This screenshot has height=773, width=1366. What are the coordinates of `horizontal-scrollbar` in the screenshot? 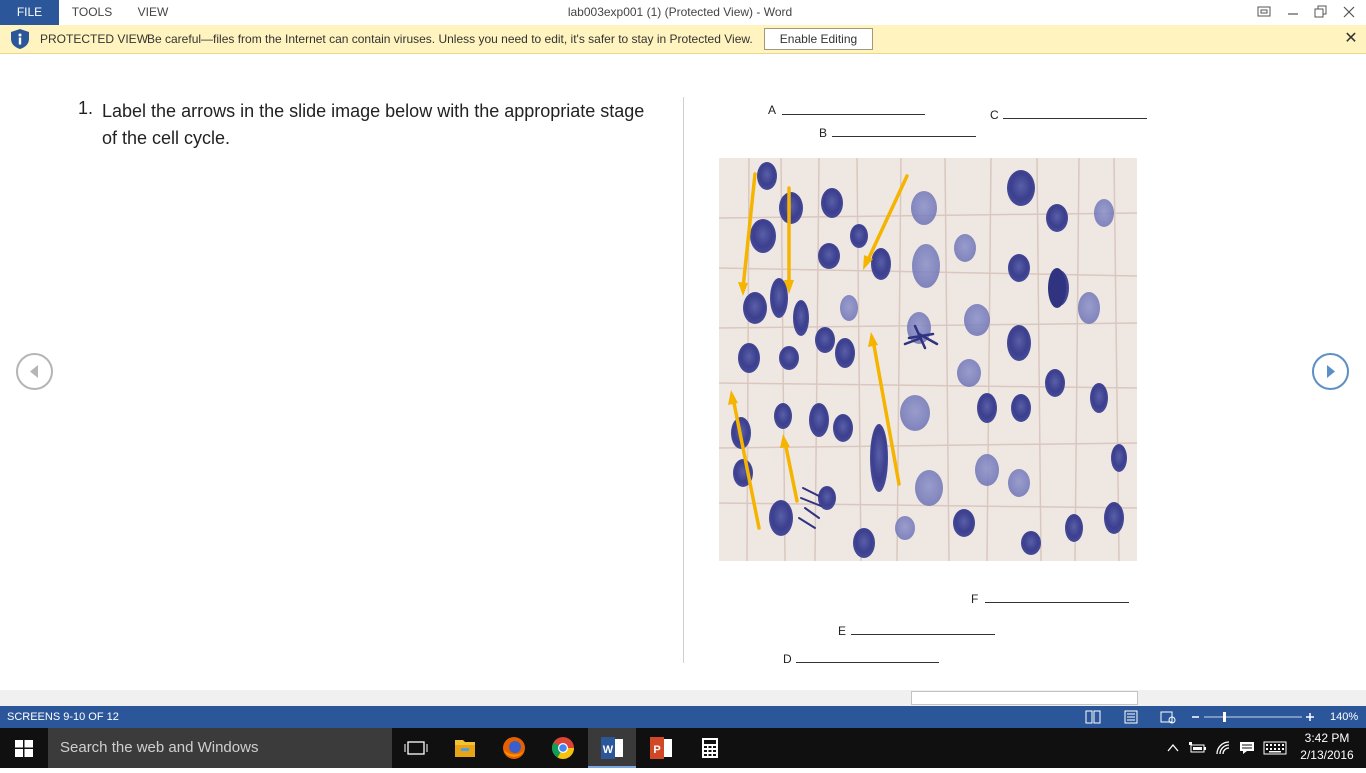 It's located at (683, 698).